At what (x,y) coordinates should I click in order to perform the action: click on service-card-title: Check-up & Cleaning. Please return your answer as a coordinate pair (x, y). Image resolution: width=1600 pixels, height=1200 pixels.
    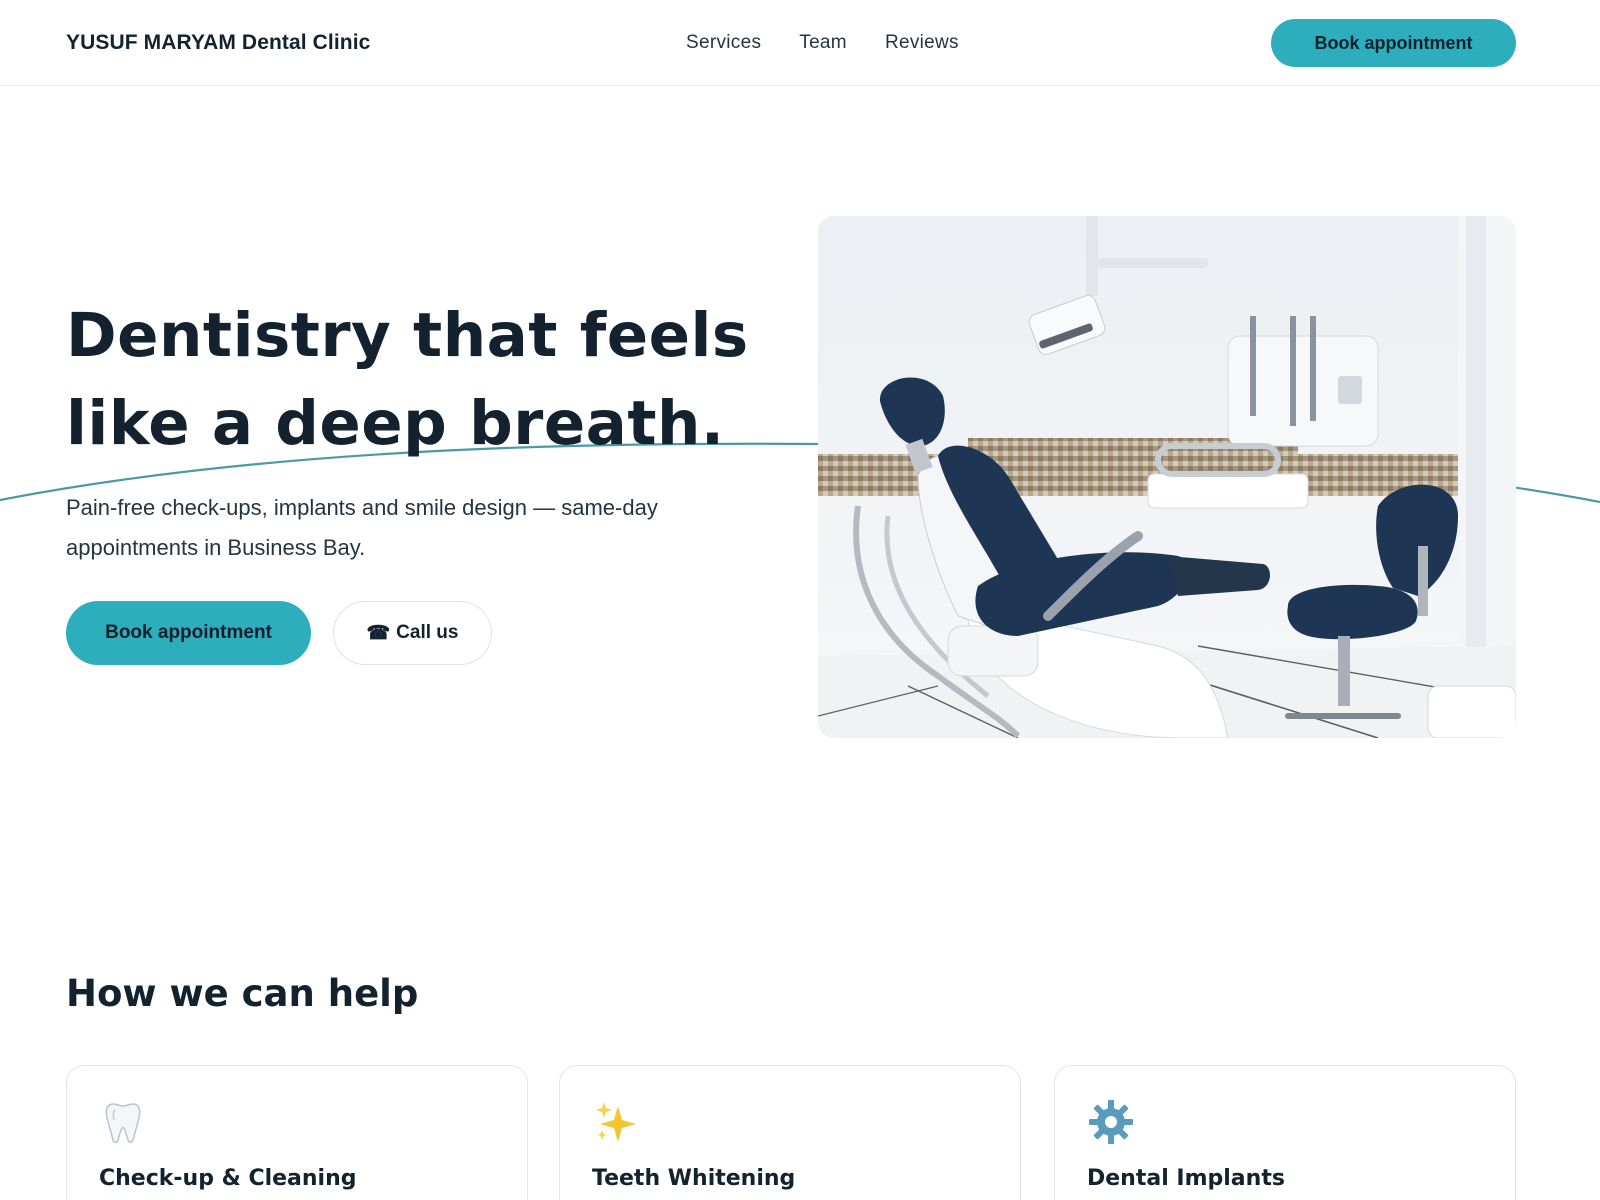
    Looking at the image, I should click on (228, 1178).